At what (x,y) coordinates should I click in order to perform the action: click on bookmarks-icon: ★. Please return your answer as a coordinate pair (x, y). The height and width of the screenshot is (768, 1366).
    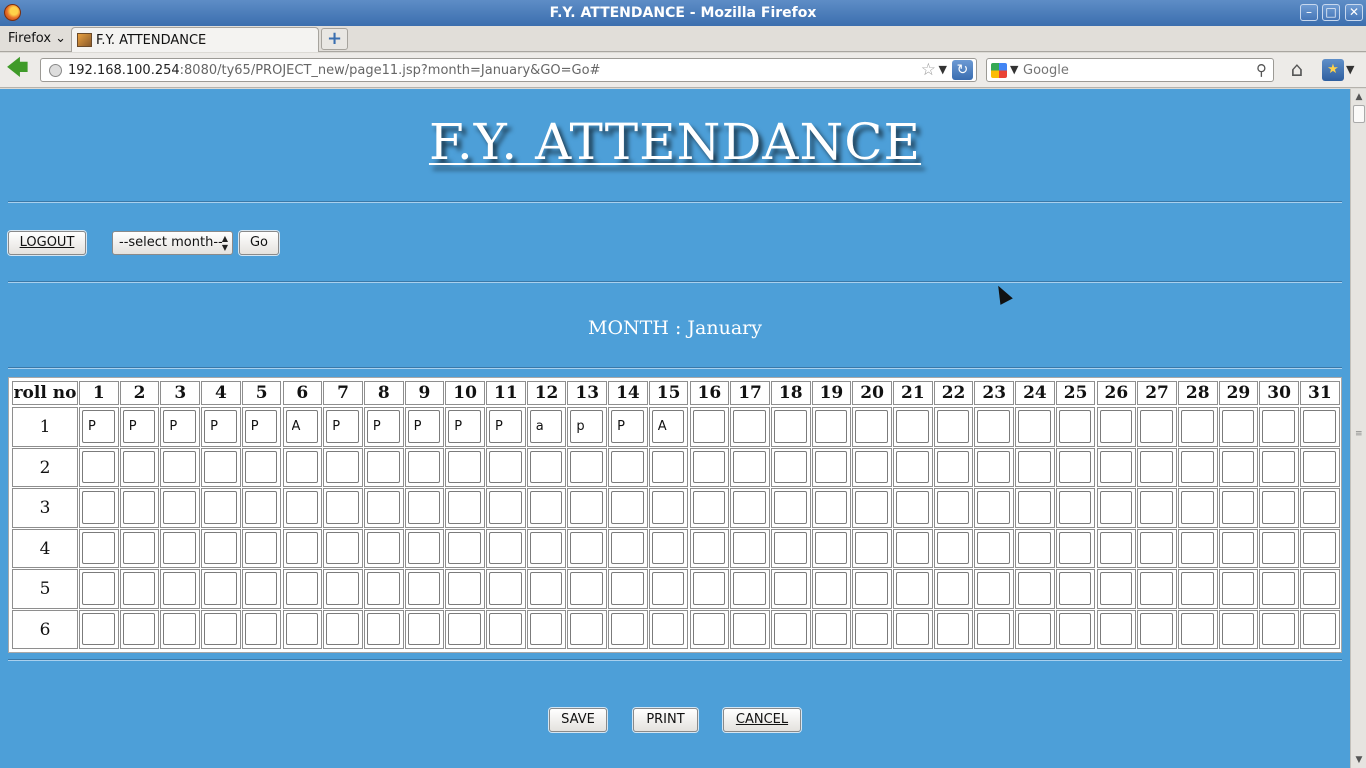
    Looking at the image, I should click on (1333, 70).